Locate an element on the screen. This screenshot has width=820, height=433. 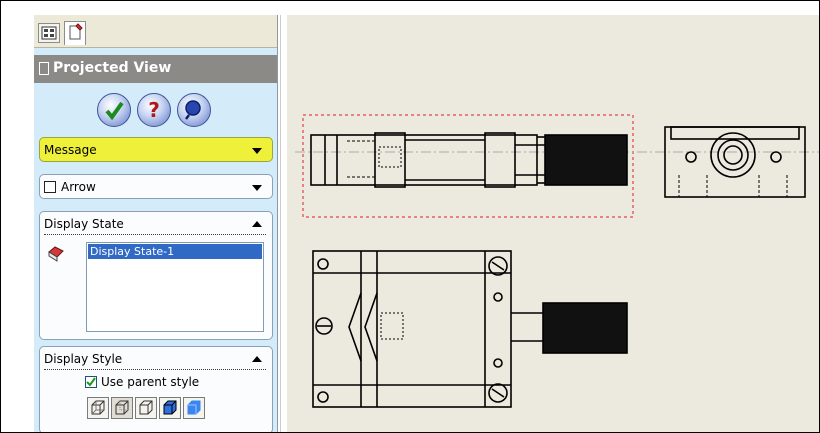
feature-tree-icon is located at coordinates (49, 33).